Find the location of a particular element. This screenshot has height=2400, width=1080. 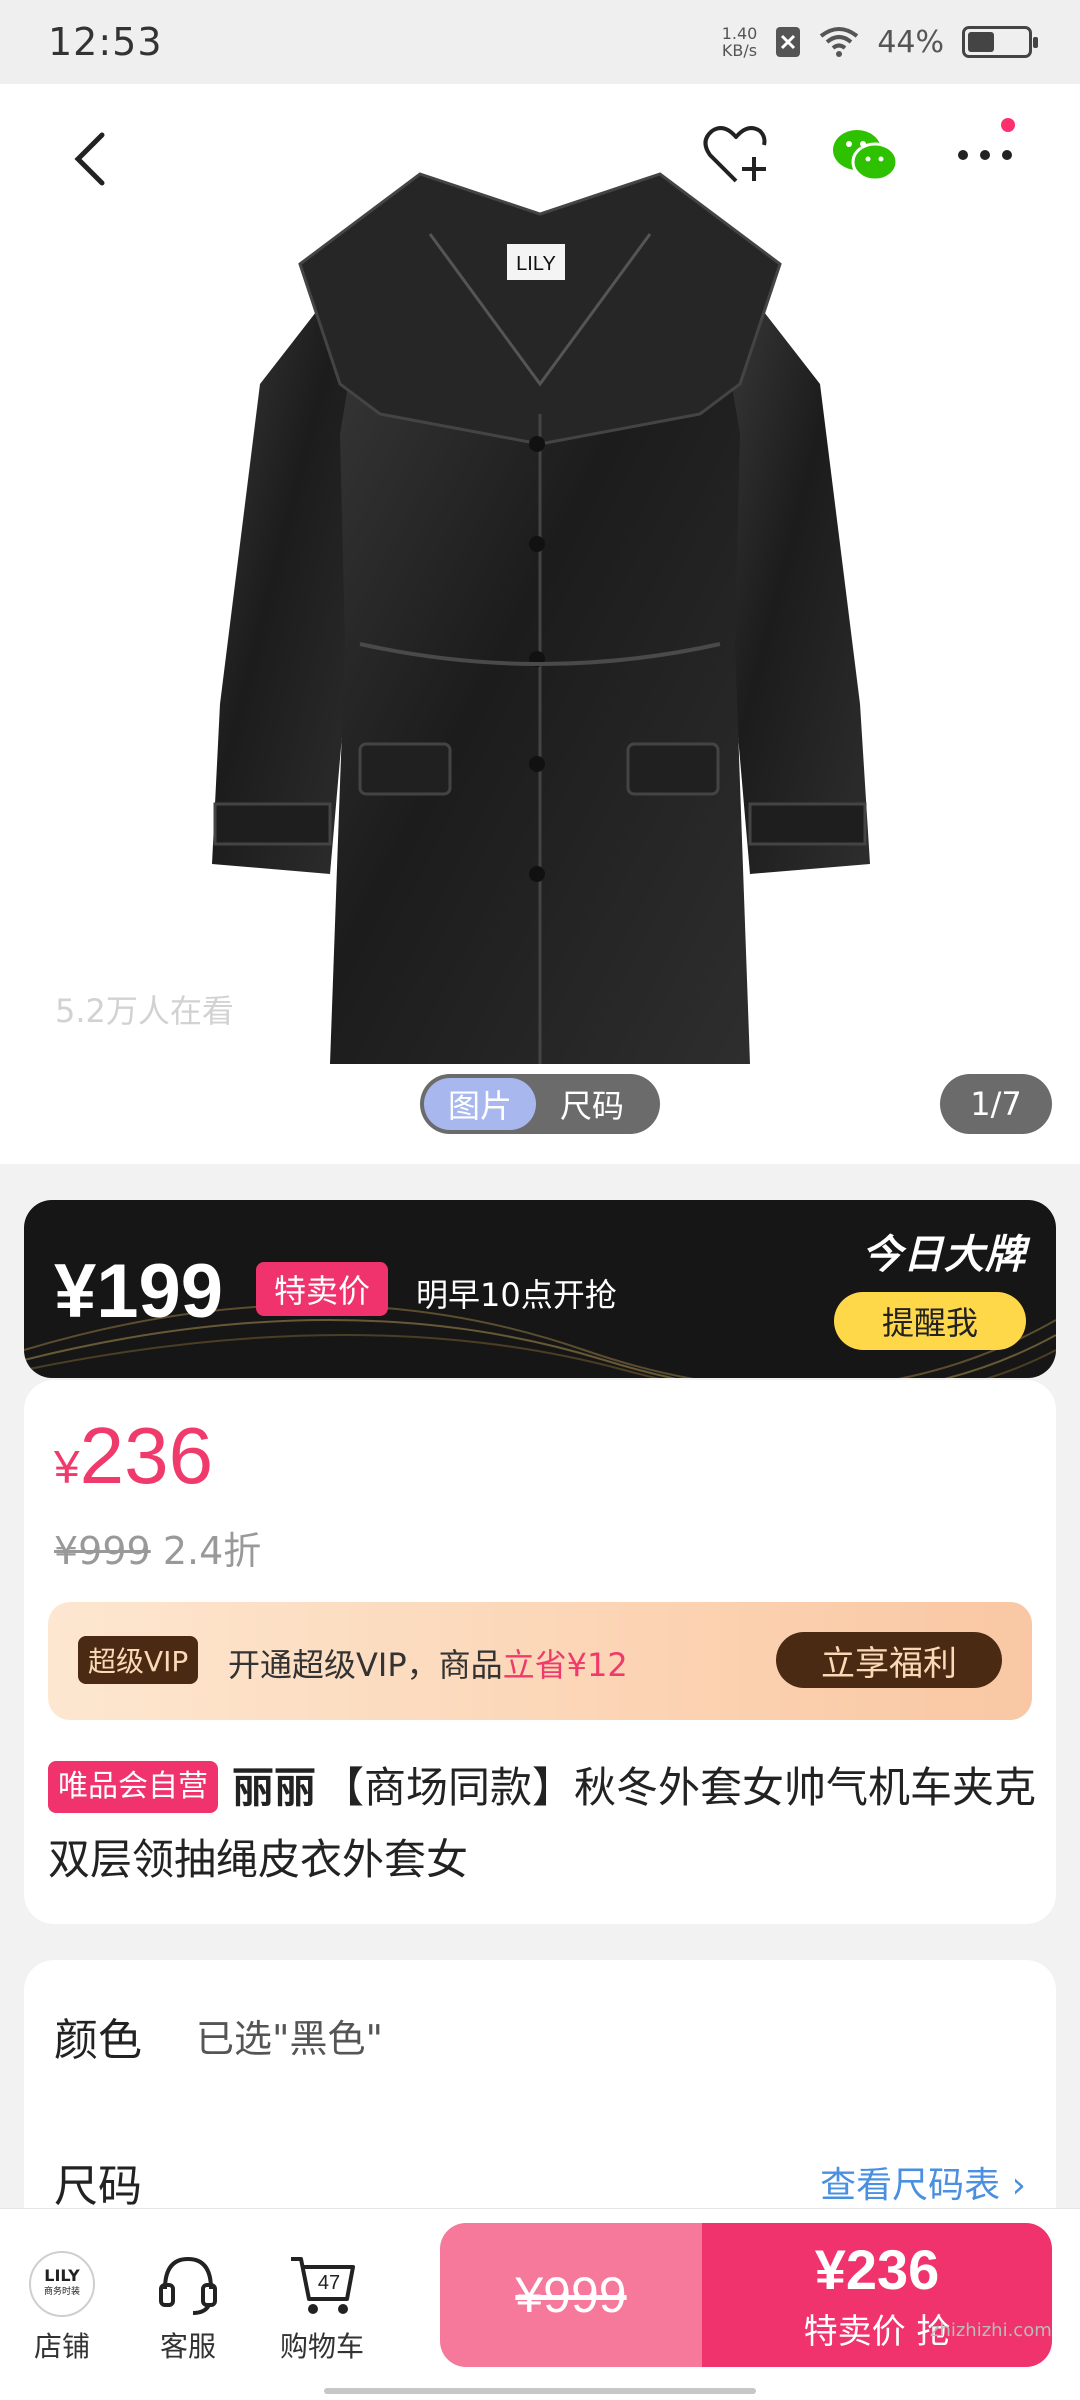

status-bar: 12:53 1.40 KB/s 44% is located at coordinates (540, 42).